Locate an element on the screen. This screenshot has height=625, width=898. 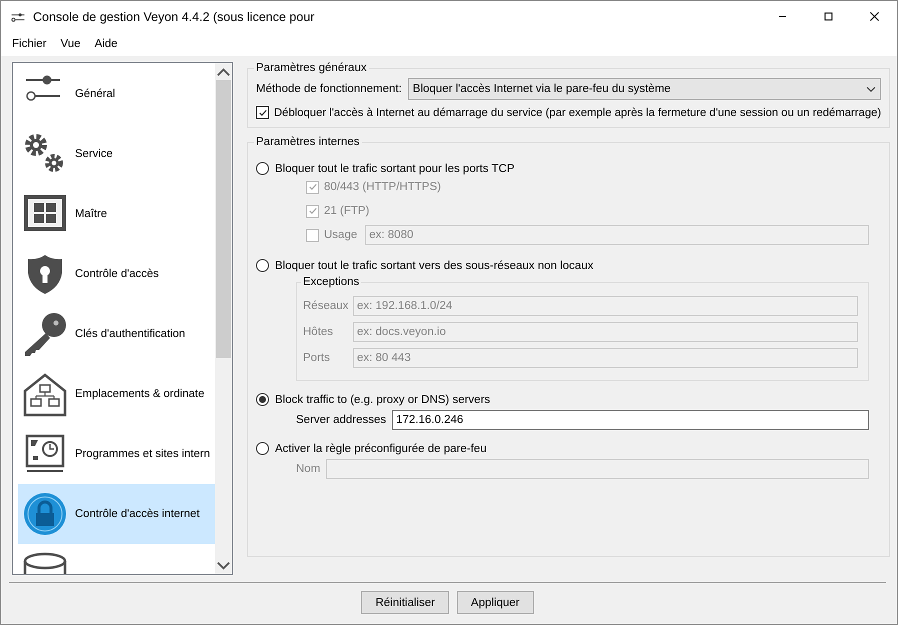
field-label: Réseaux is located at coordinates (326, 306).